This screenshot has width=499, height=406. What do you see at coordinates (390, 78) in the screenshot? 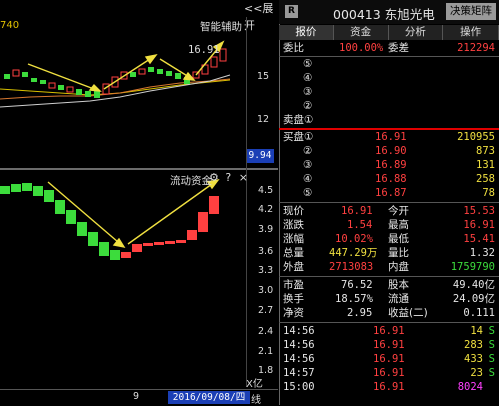
I see `sell-order-row: ④` at bounding box center [390, 78].